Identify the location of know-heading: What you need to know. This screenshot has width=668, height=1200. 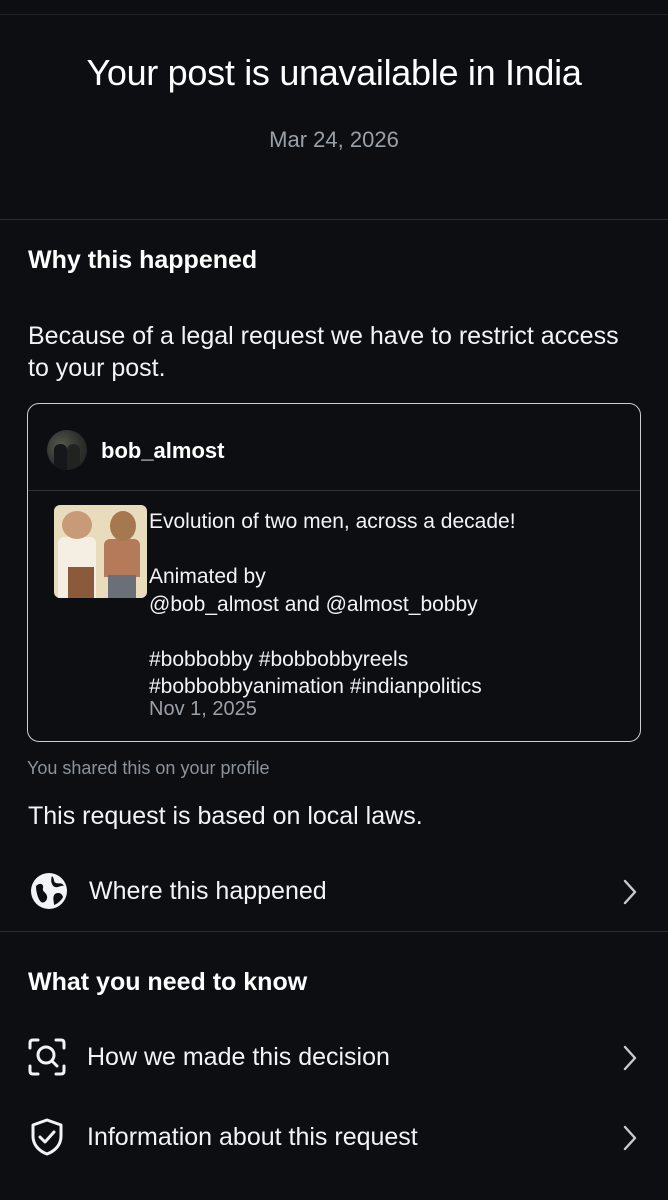
(168, 982).